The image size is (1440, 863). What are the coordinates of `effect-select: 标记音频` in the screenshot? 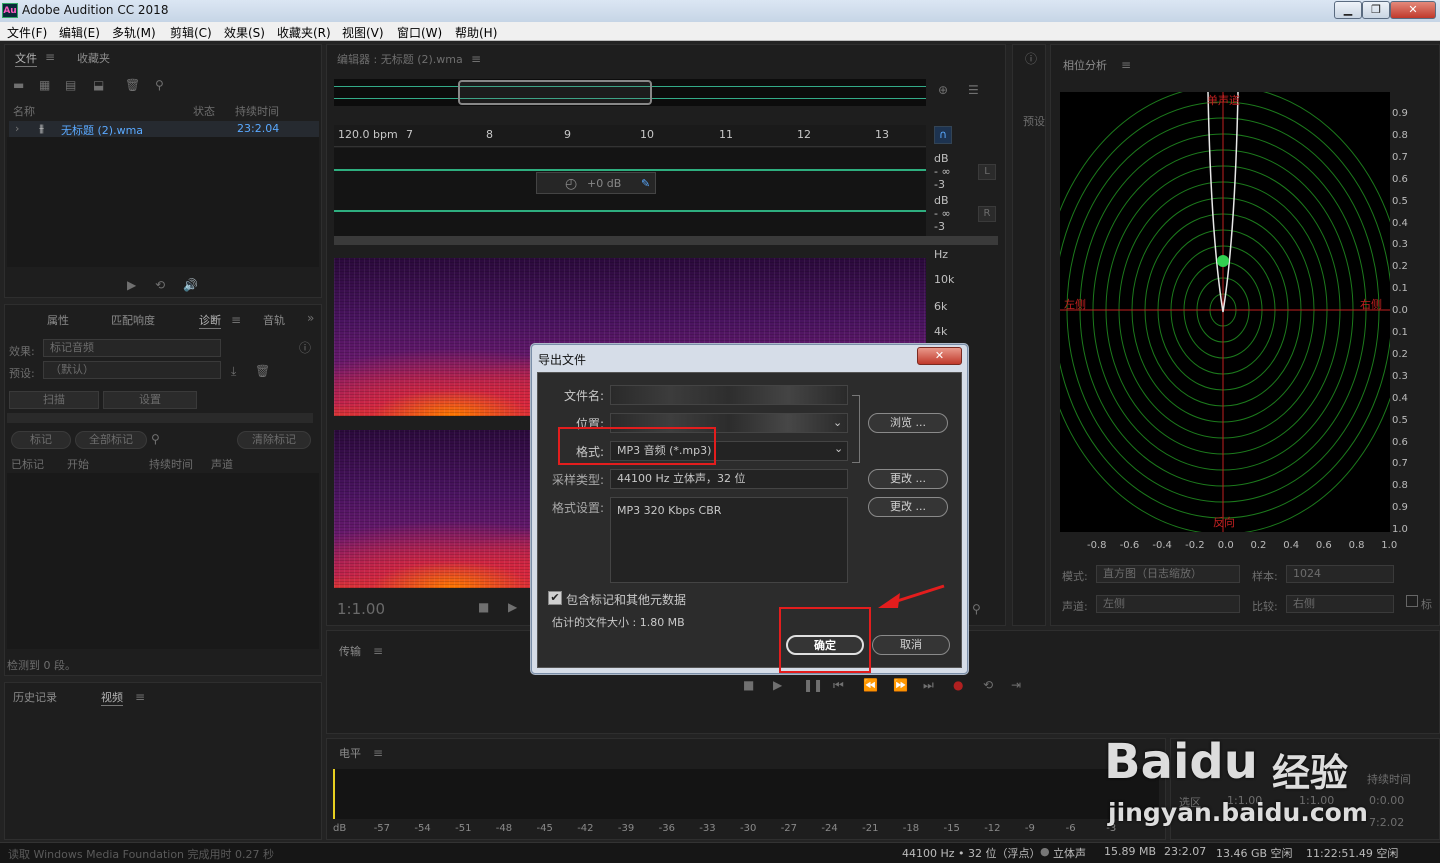 It's located at (132, 348).